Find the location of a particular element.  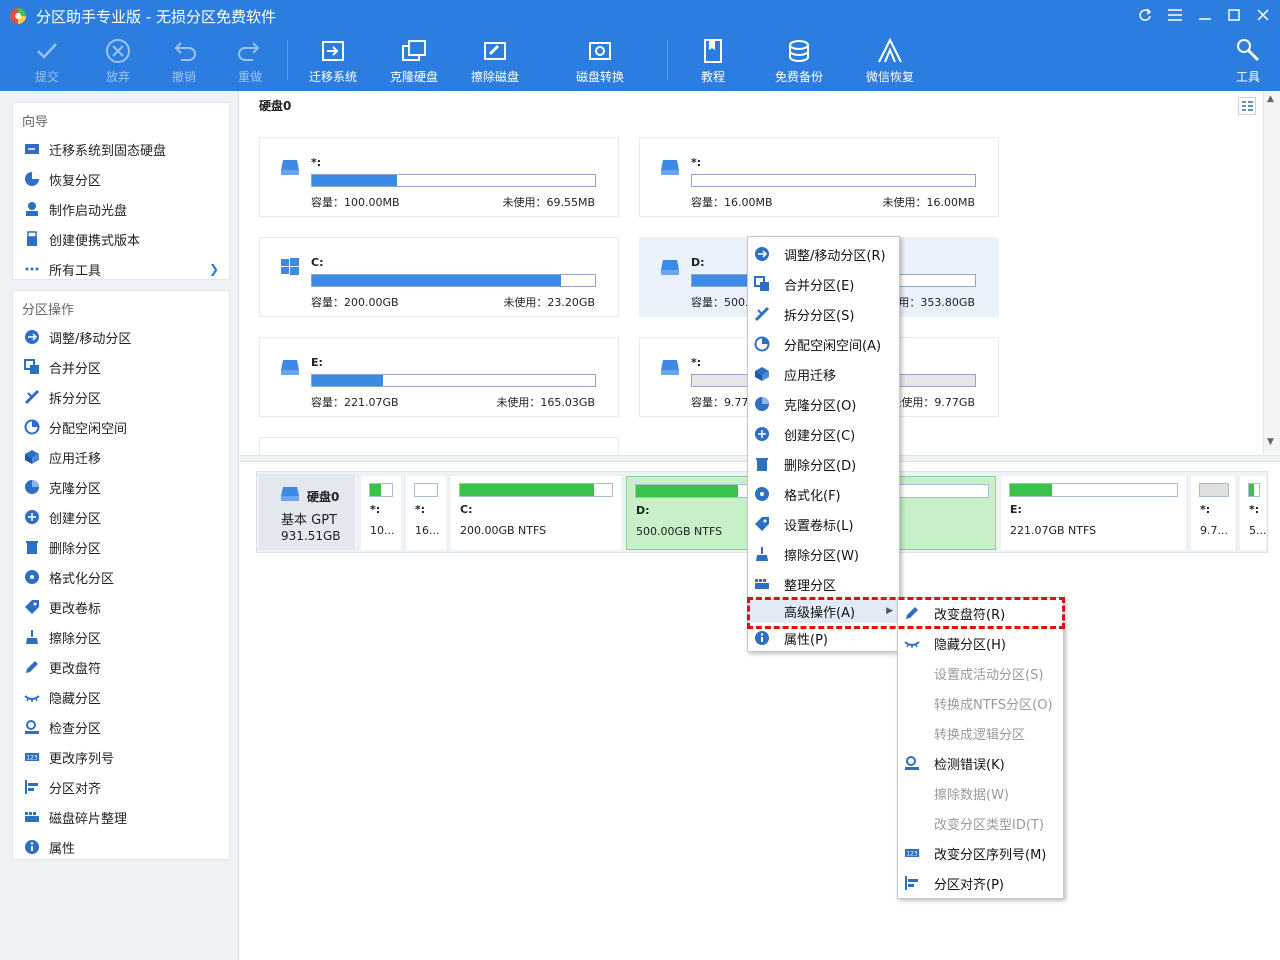

sidebar-item-label: 调整/移动分区 is located at coordinates (90, 339).